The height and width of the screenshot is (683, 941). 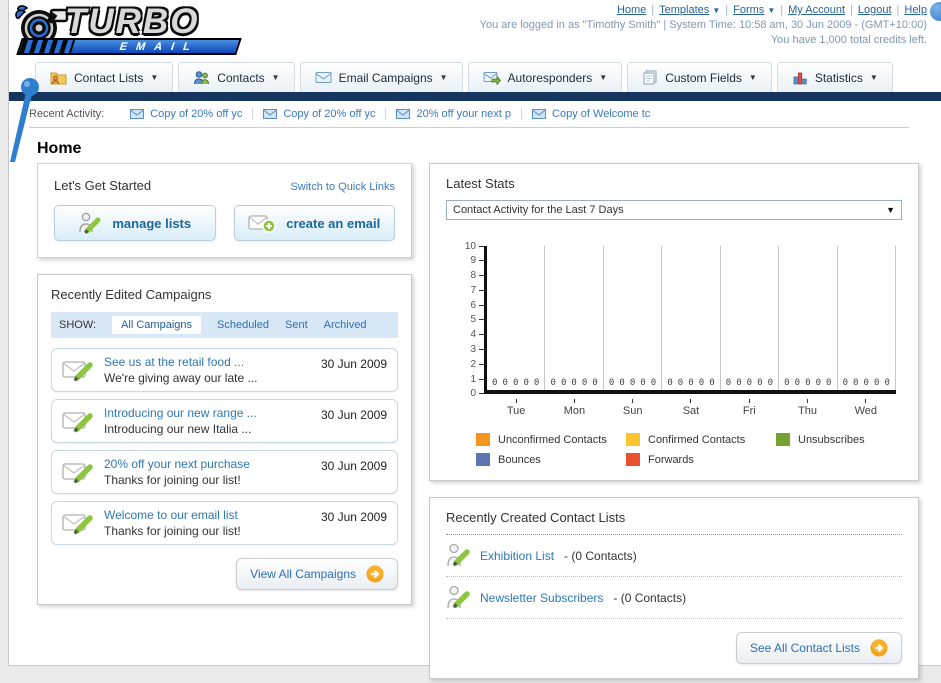 I want to click on switch-quick-links: Switch to Quick Links, so click(x=342, y=187).